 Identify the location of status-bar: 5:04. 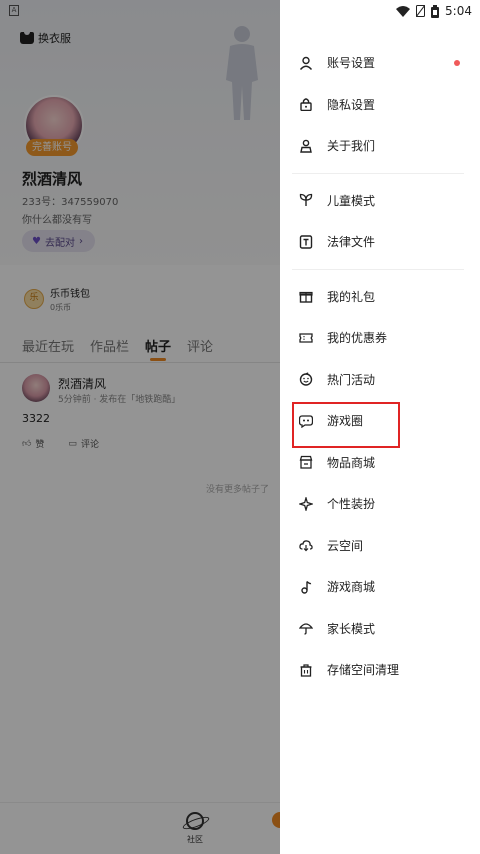
(434, 11).